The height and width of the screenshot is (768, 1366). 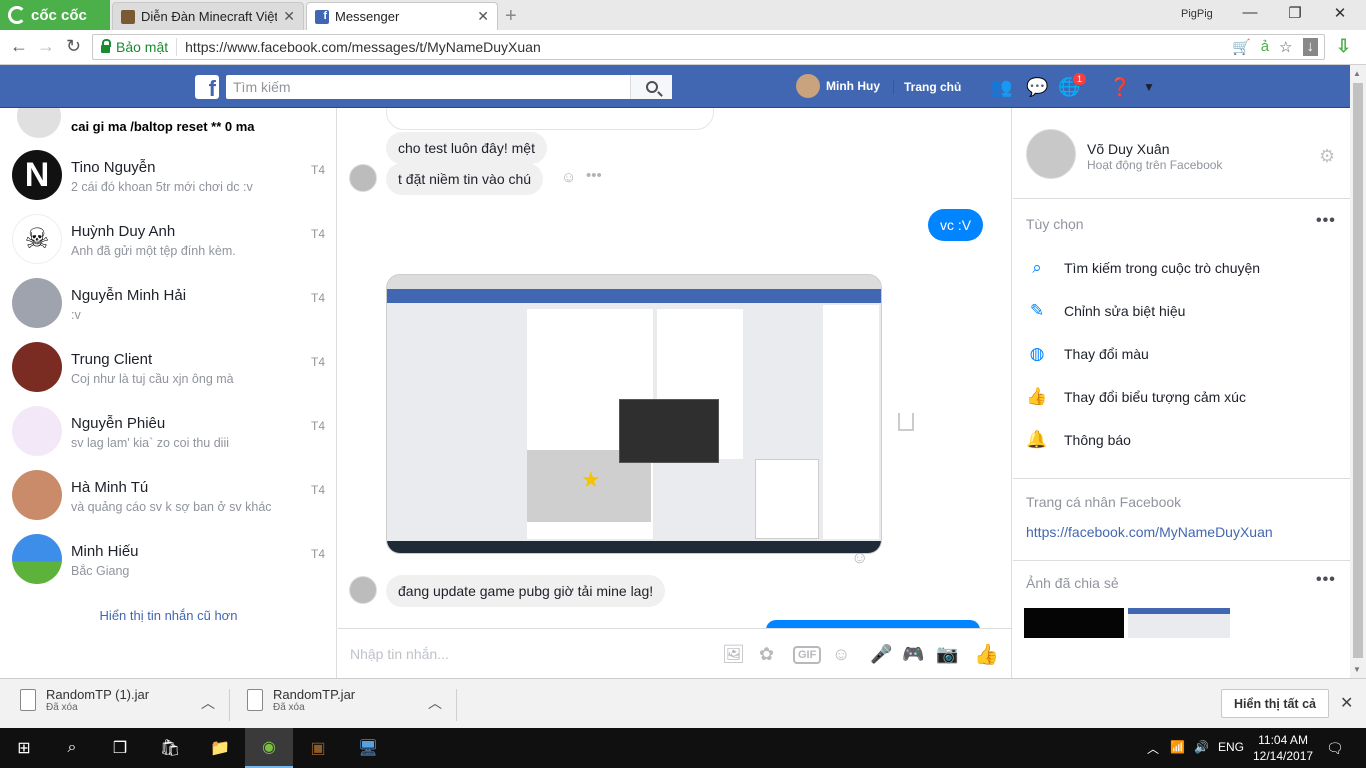 What do you see at coordinates (1241, 47) in the screenshot?
I see `shopping-cart-icon: 🛒` at bounding box center [1241, 47].